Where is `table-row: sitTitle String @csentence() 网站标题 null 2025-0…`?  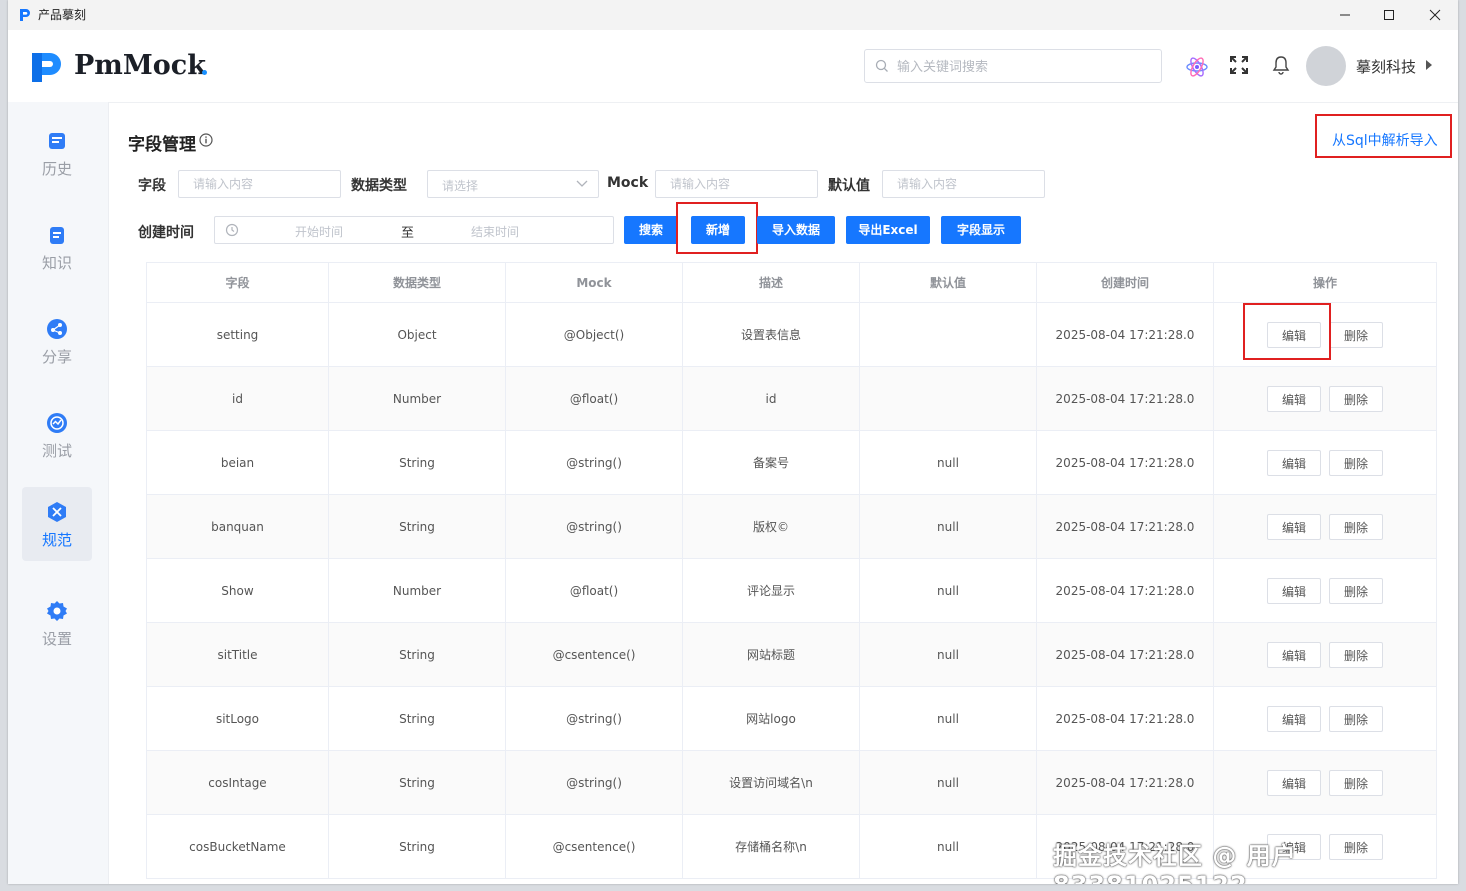
table-row: sitTitle String @csentence() 网站标题 null 2025-0… is located at coordinates (791, 654).